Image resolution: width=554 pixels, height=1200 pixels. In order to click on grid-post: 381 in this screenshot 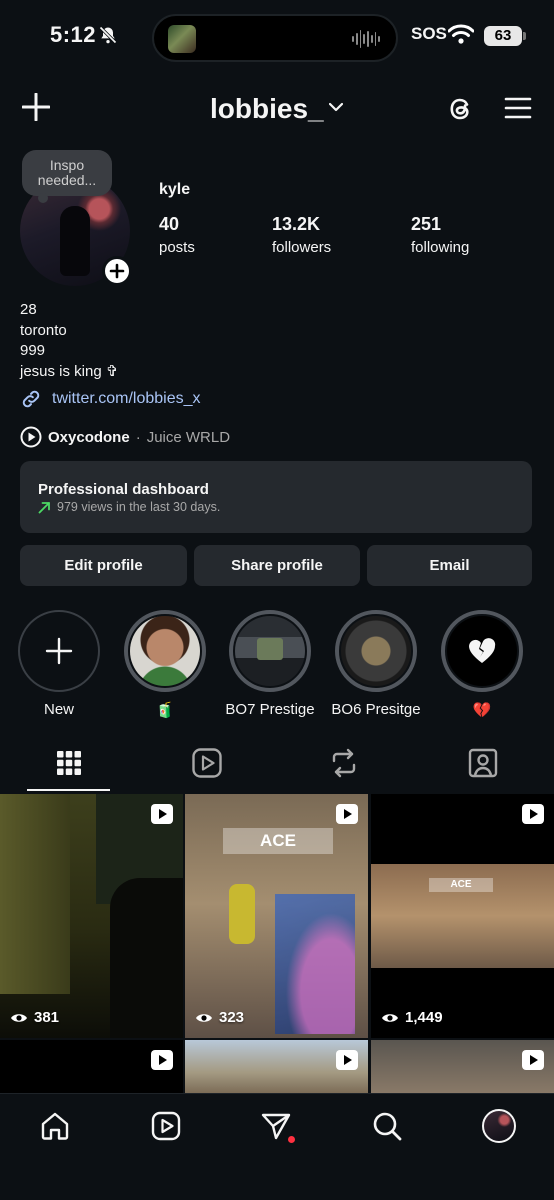, I will do `click(91, 916)`.